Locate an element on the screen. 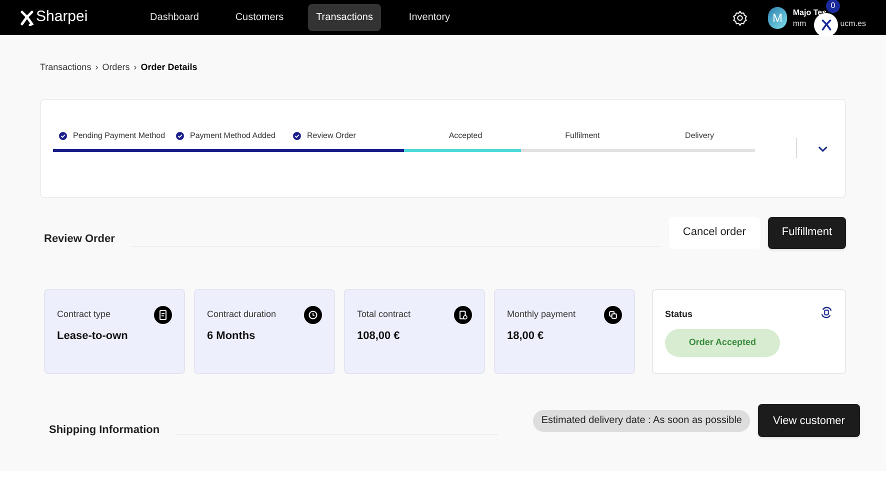 The height and width of the screenshot is (498, 886). step-label: Delivery is located at coordinates (699, 136).